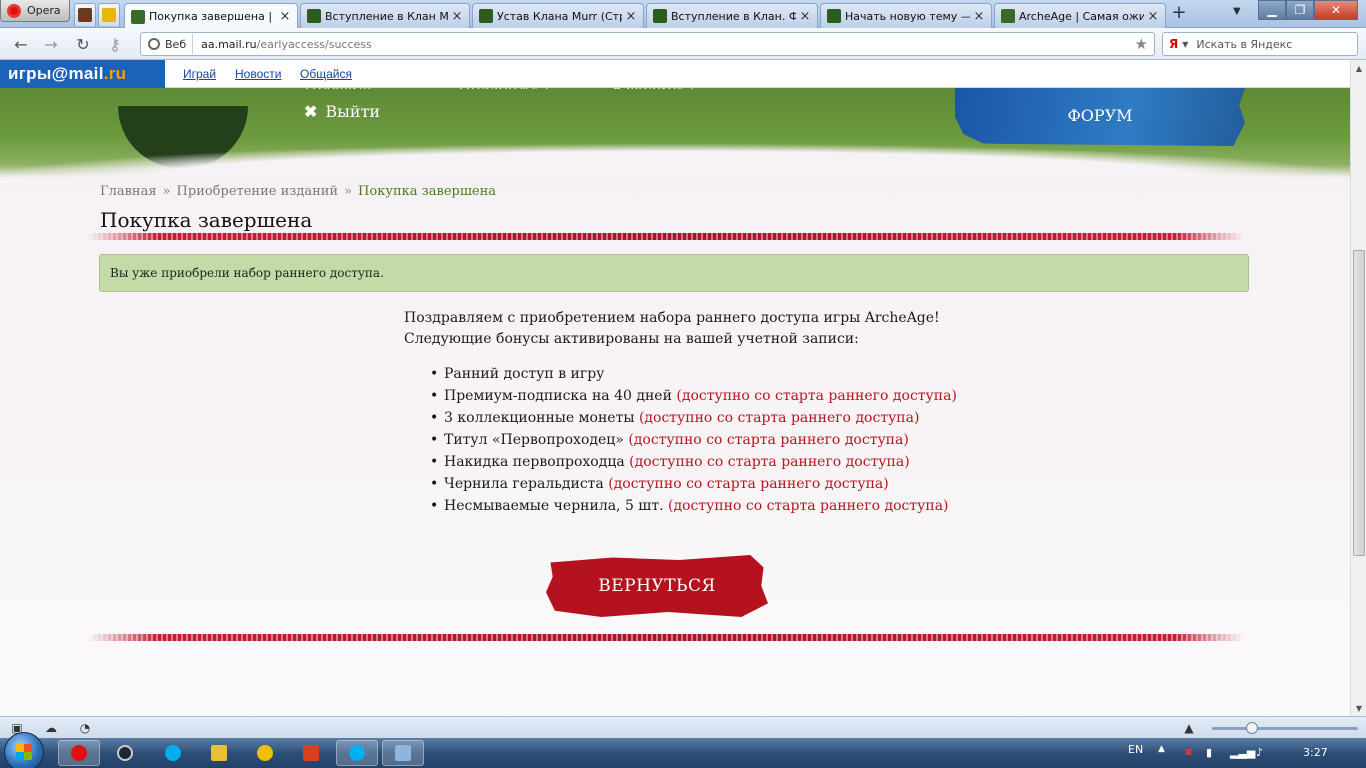 Image resolution: width=1366 pixels, height=768 pixels. I want to click on globe-icon, so click(154, 44).